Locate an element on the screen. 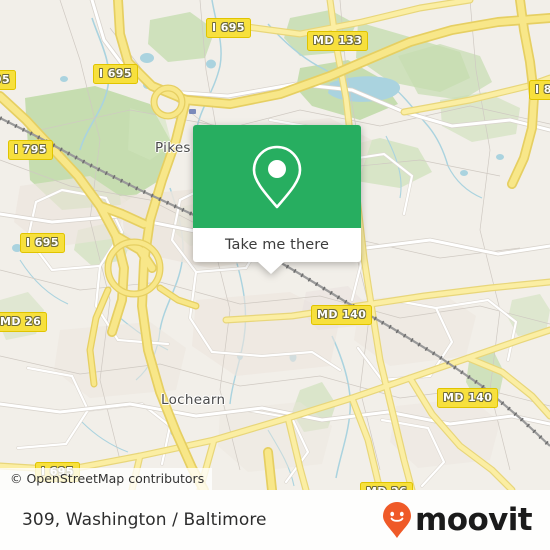 The image size is (550, 550). highway-shield-i795: I 795 is located at coordinates (30, 150).